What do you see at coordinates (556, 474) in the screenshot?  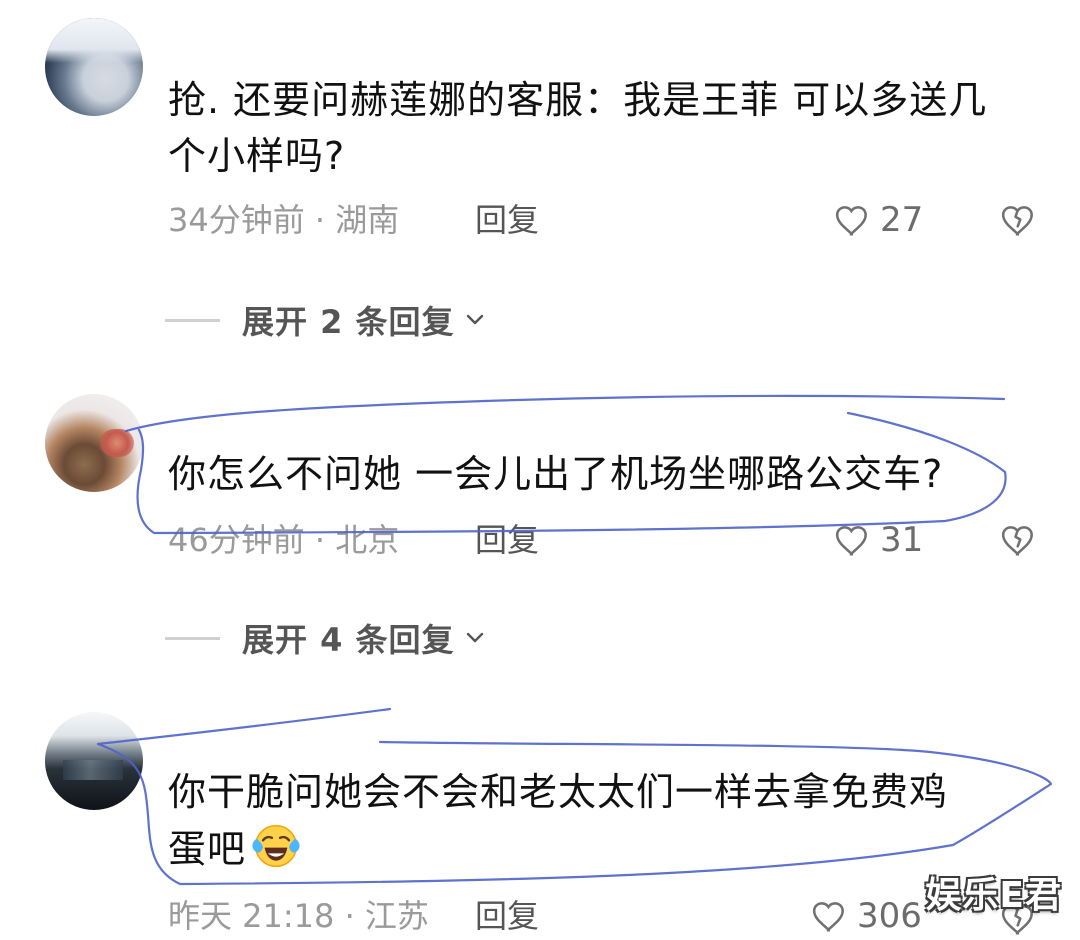 I see `comment-text-2: 你怎么不问她 一会儿出了机场坐哪路公交车?` at bounding box center [556, 474].